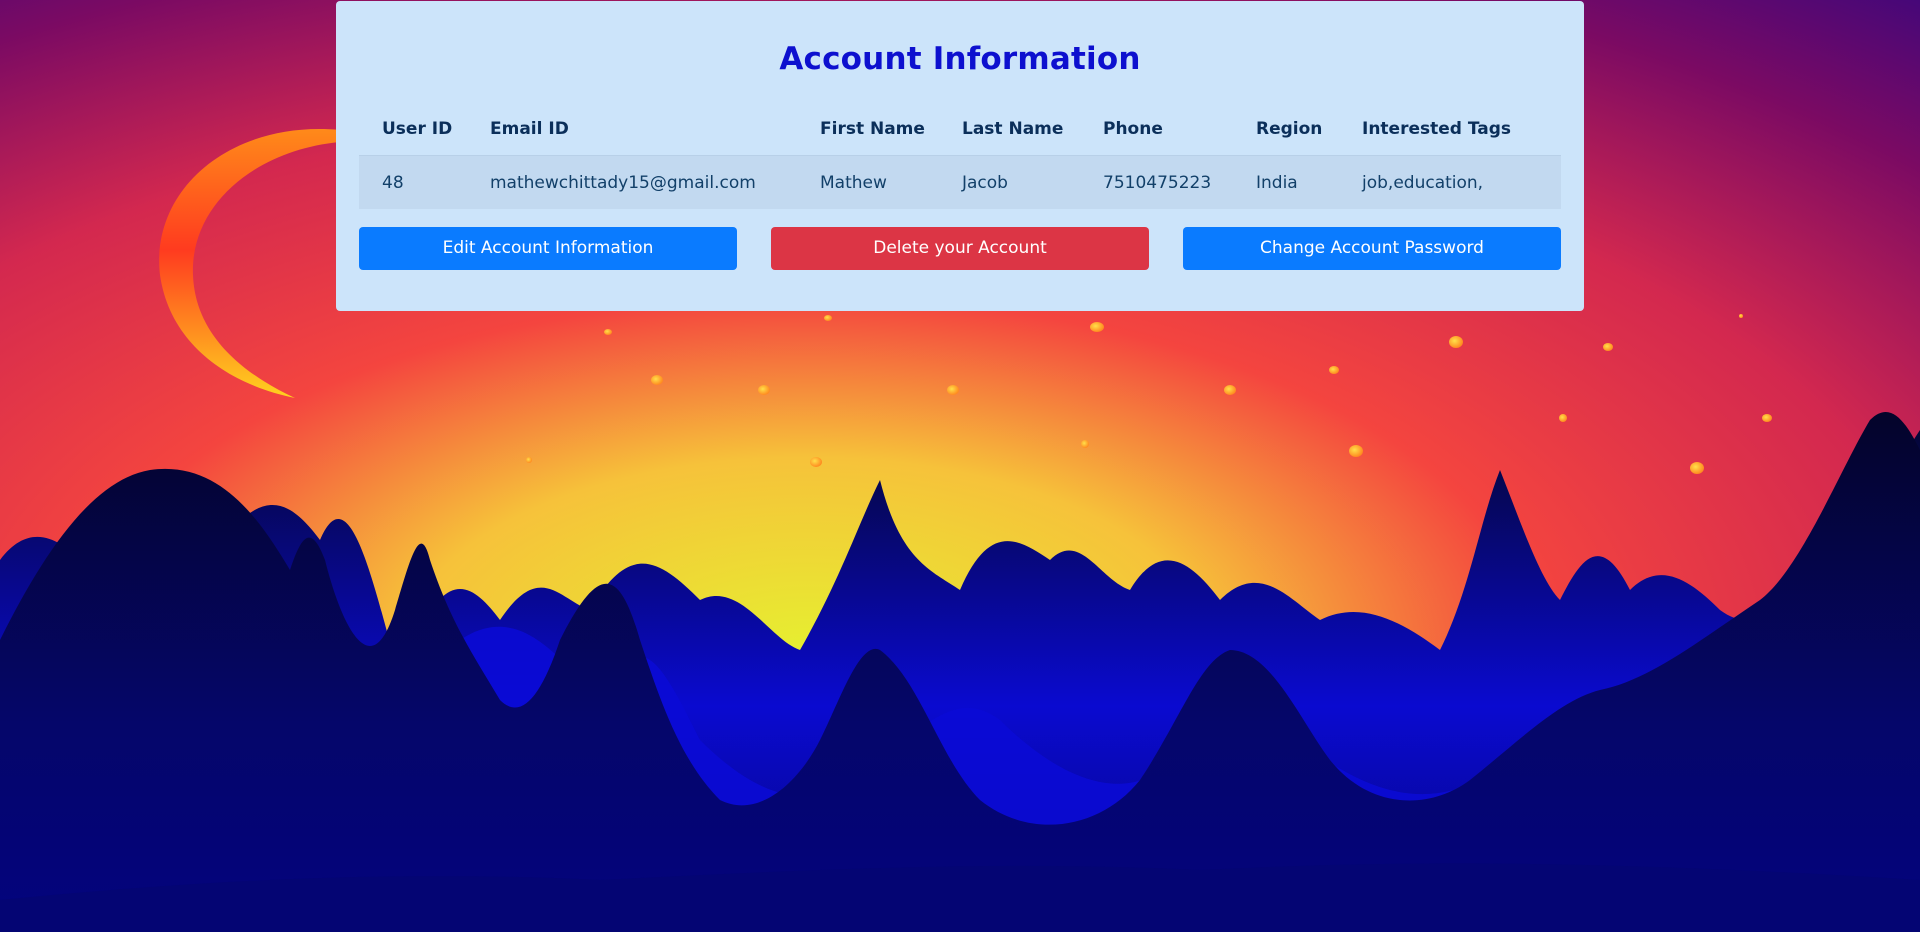 This screenshot has height=932, width=1920. What do you see at coordinates (548, 248) in the screenshot?
I see `edit-account-button: Edit Account Information` at bounding box center [548, 248].